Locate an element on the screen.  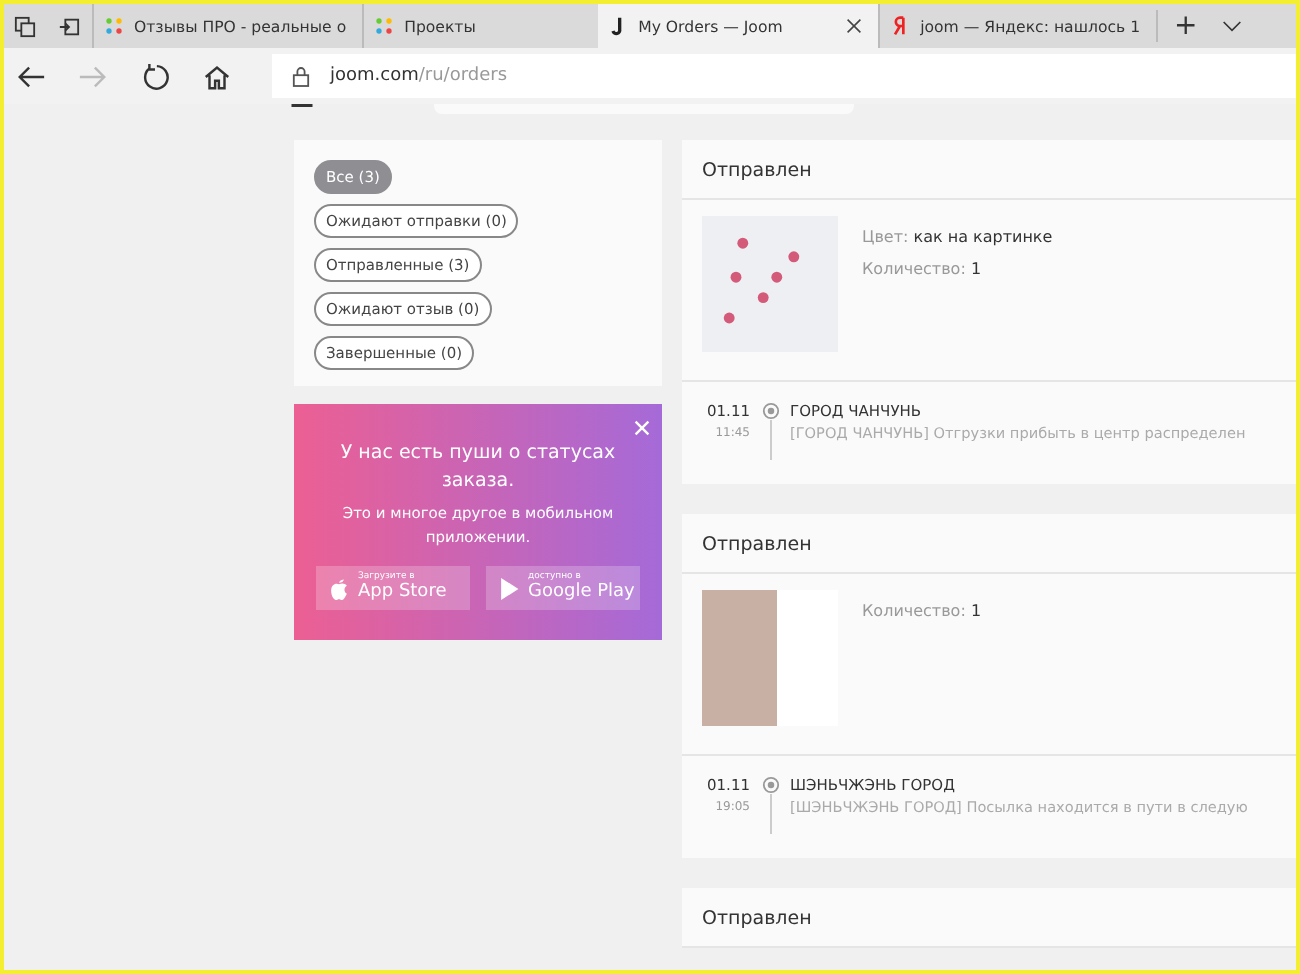
play-triangle-icon is located at coordinates (509, 588).